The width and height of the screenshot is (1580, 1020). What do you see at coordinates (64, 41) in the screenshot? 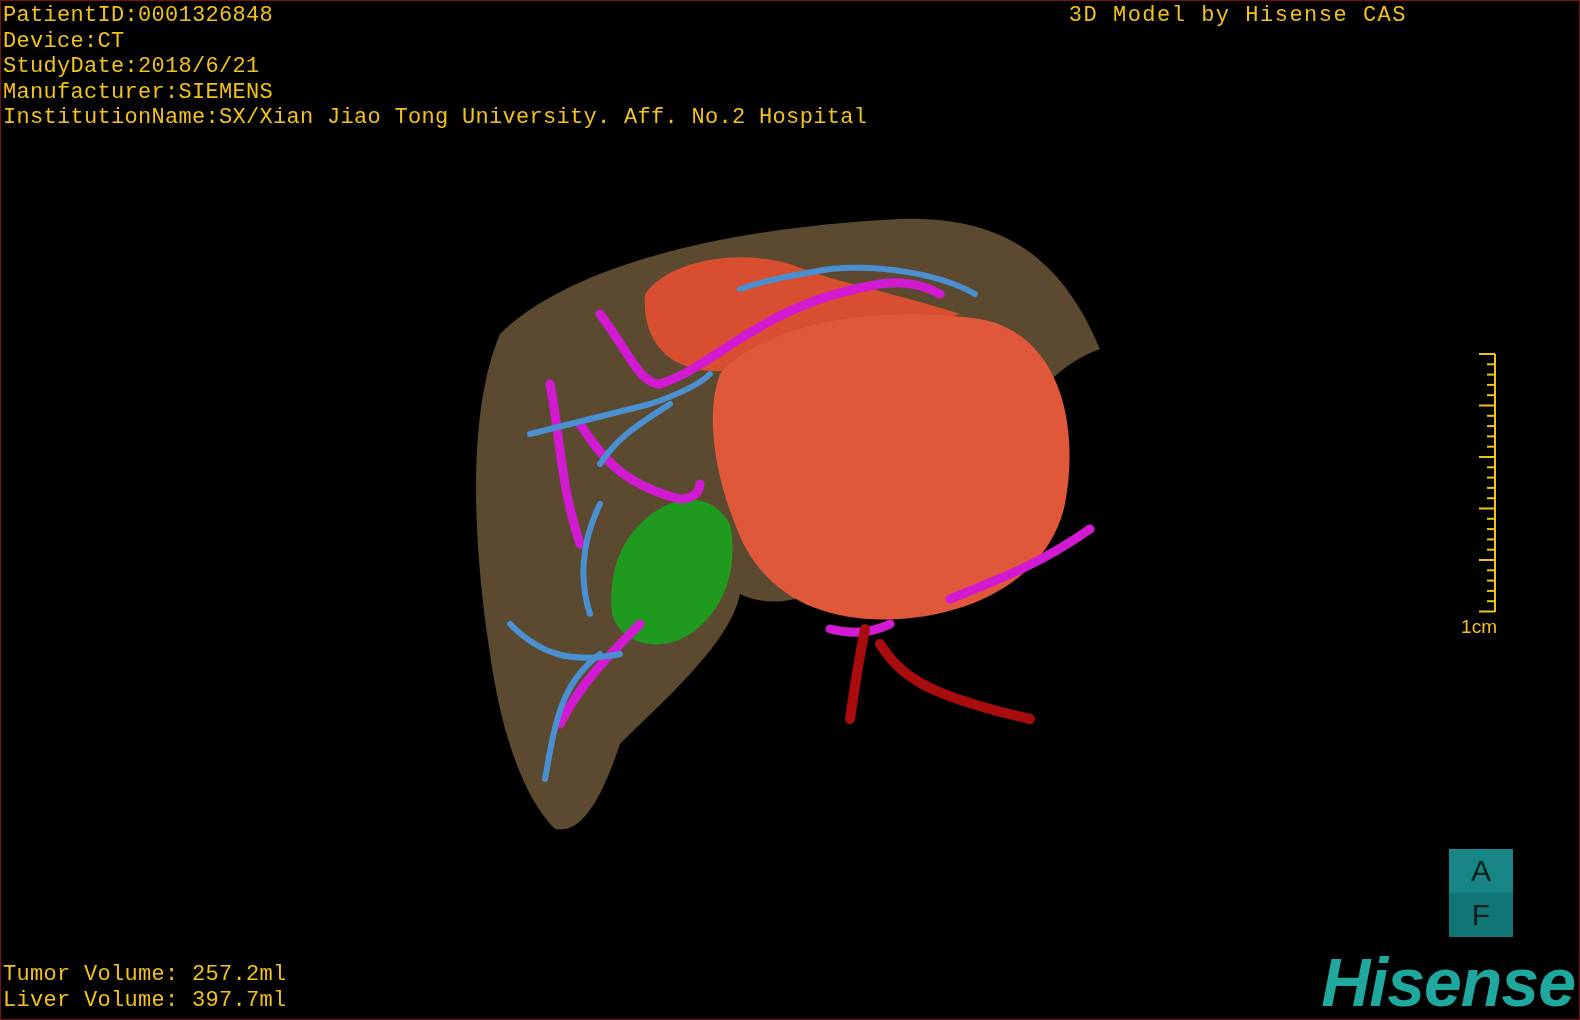
I see `patient-info-text: Device:CT` at bounding box center [64, 41].